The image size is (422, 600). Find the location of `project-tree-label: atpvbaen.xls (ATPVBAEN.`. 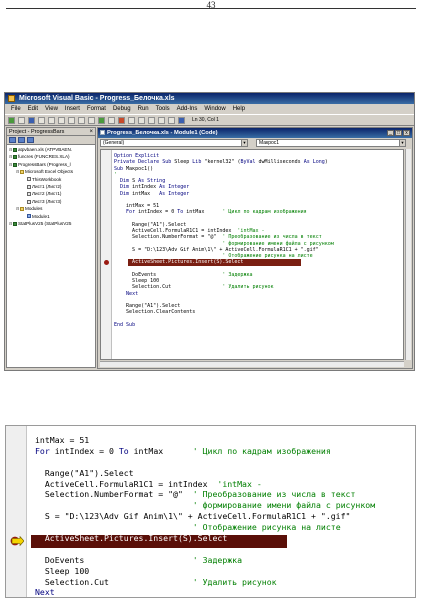

project-tree-label: atpvbaen.xls (ATPVBAEN. is located at coordinates (45, 149).